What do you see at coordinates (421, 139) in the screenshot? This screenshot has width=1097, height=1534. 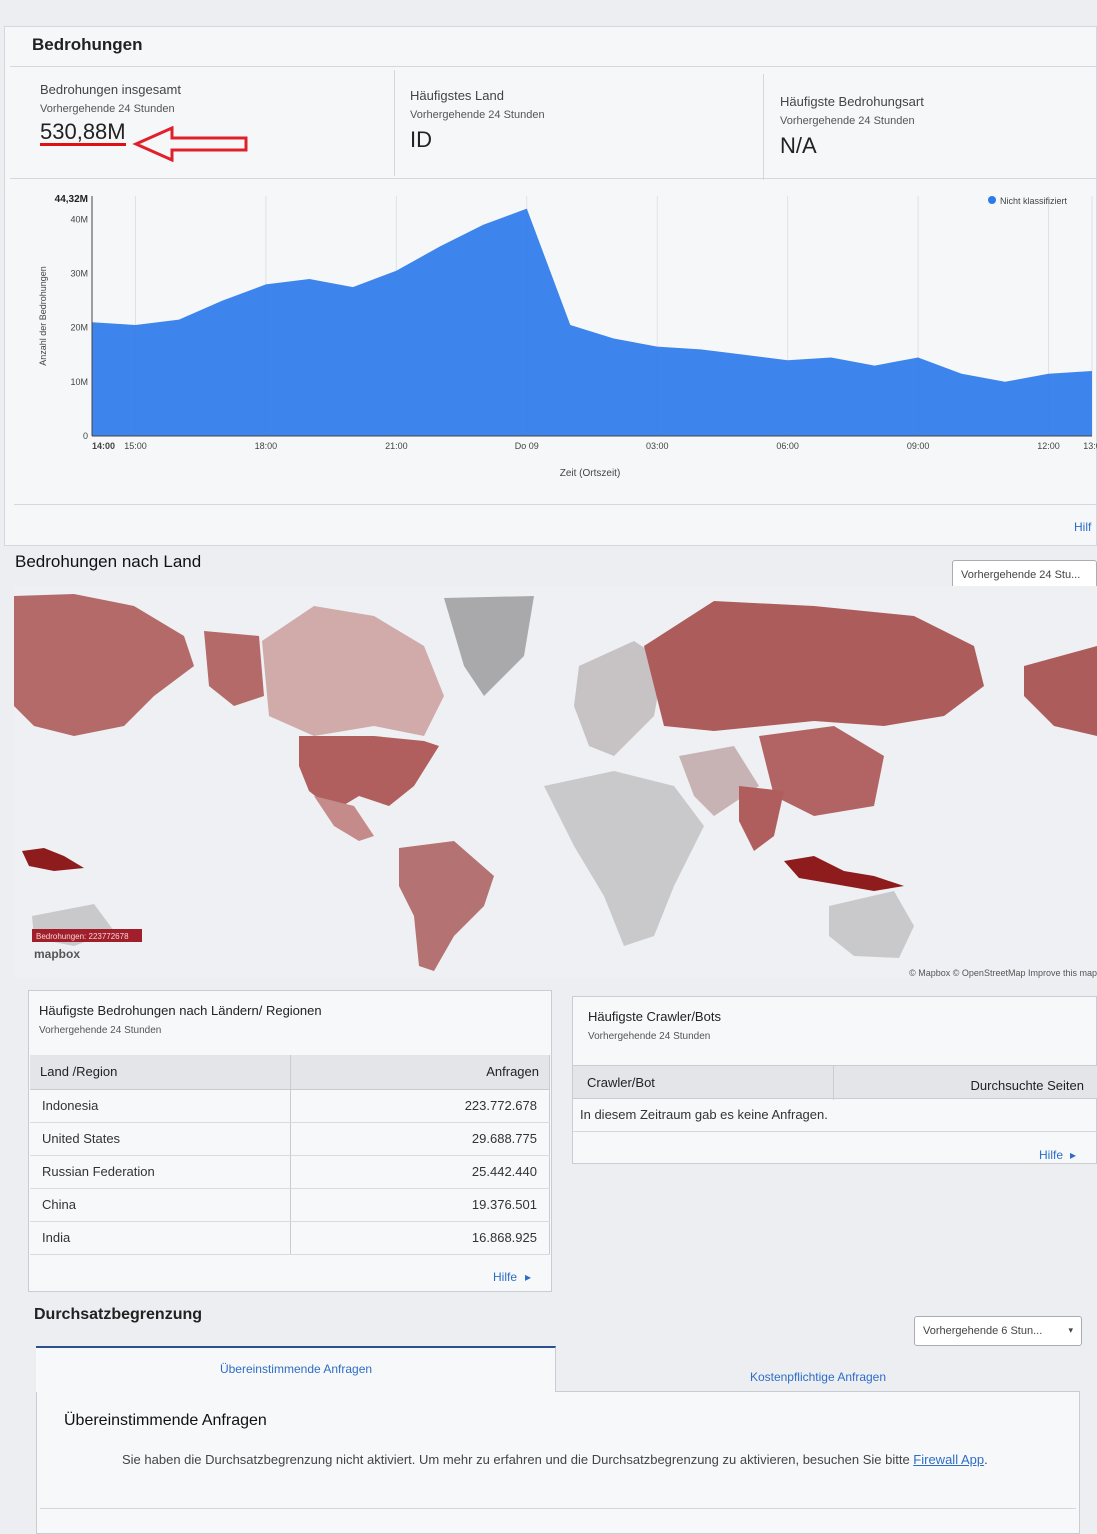 I see `stat-country-value: ID` at bounding box center [421, 139].